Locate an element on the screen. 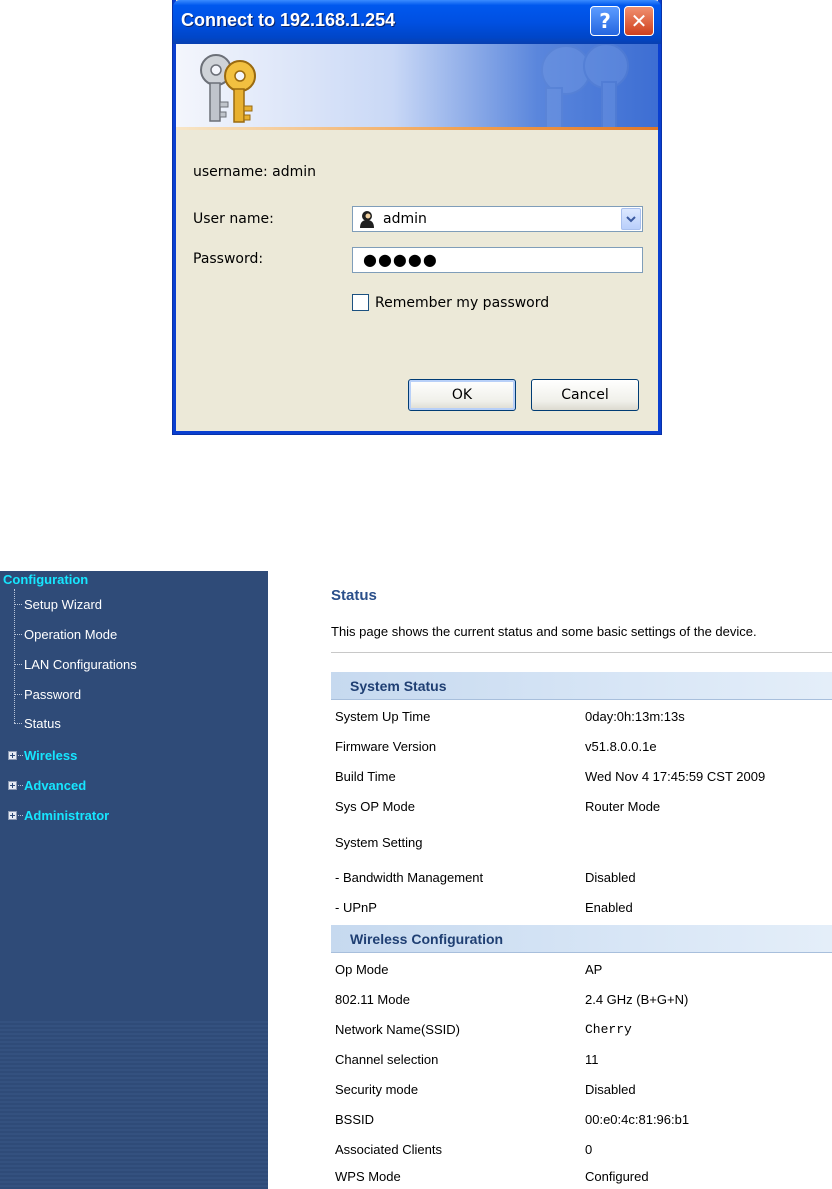  tree-connector is located at coordinates (14, 656).